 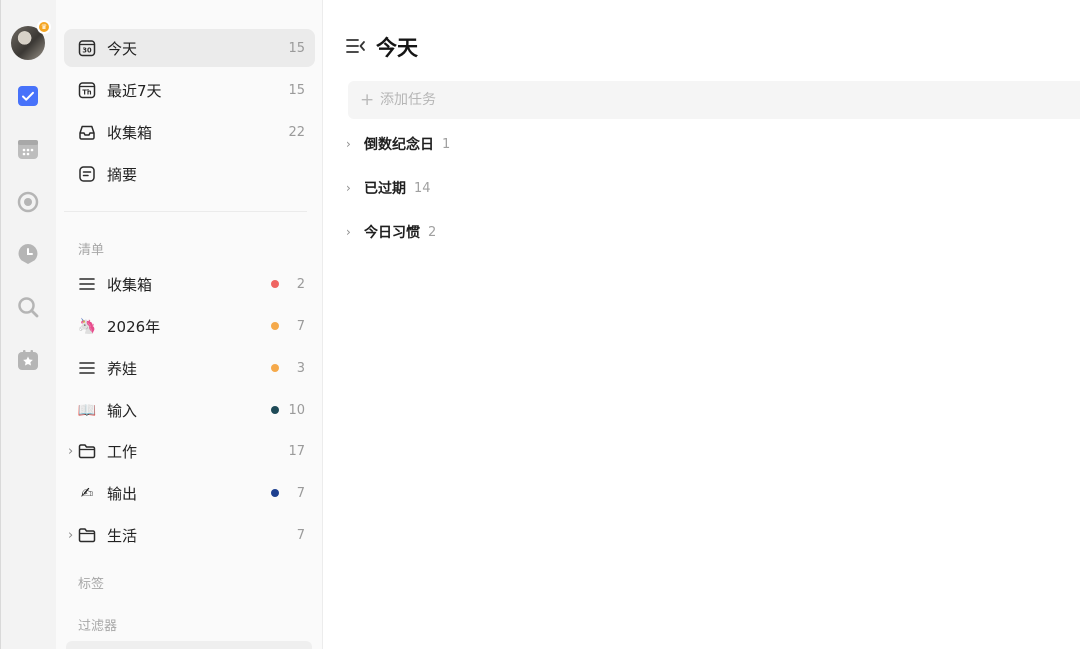 What do you see at coordinates (87, 410) in the screenshot?
I see `book-icon: 📖` at bounding box center [87, 410].